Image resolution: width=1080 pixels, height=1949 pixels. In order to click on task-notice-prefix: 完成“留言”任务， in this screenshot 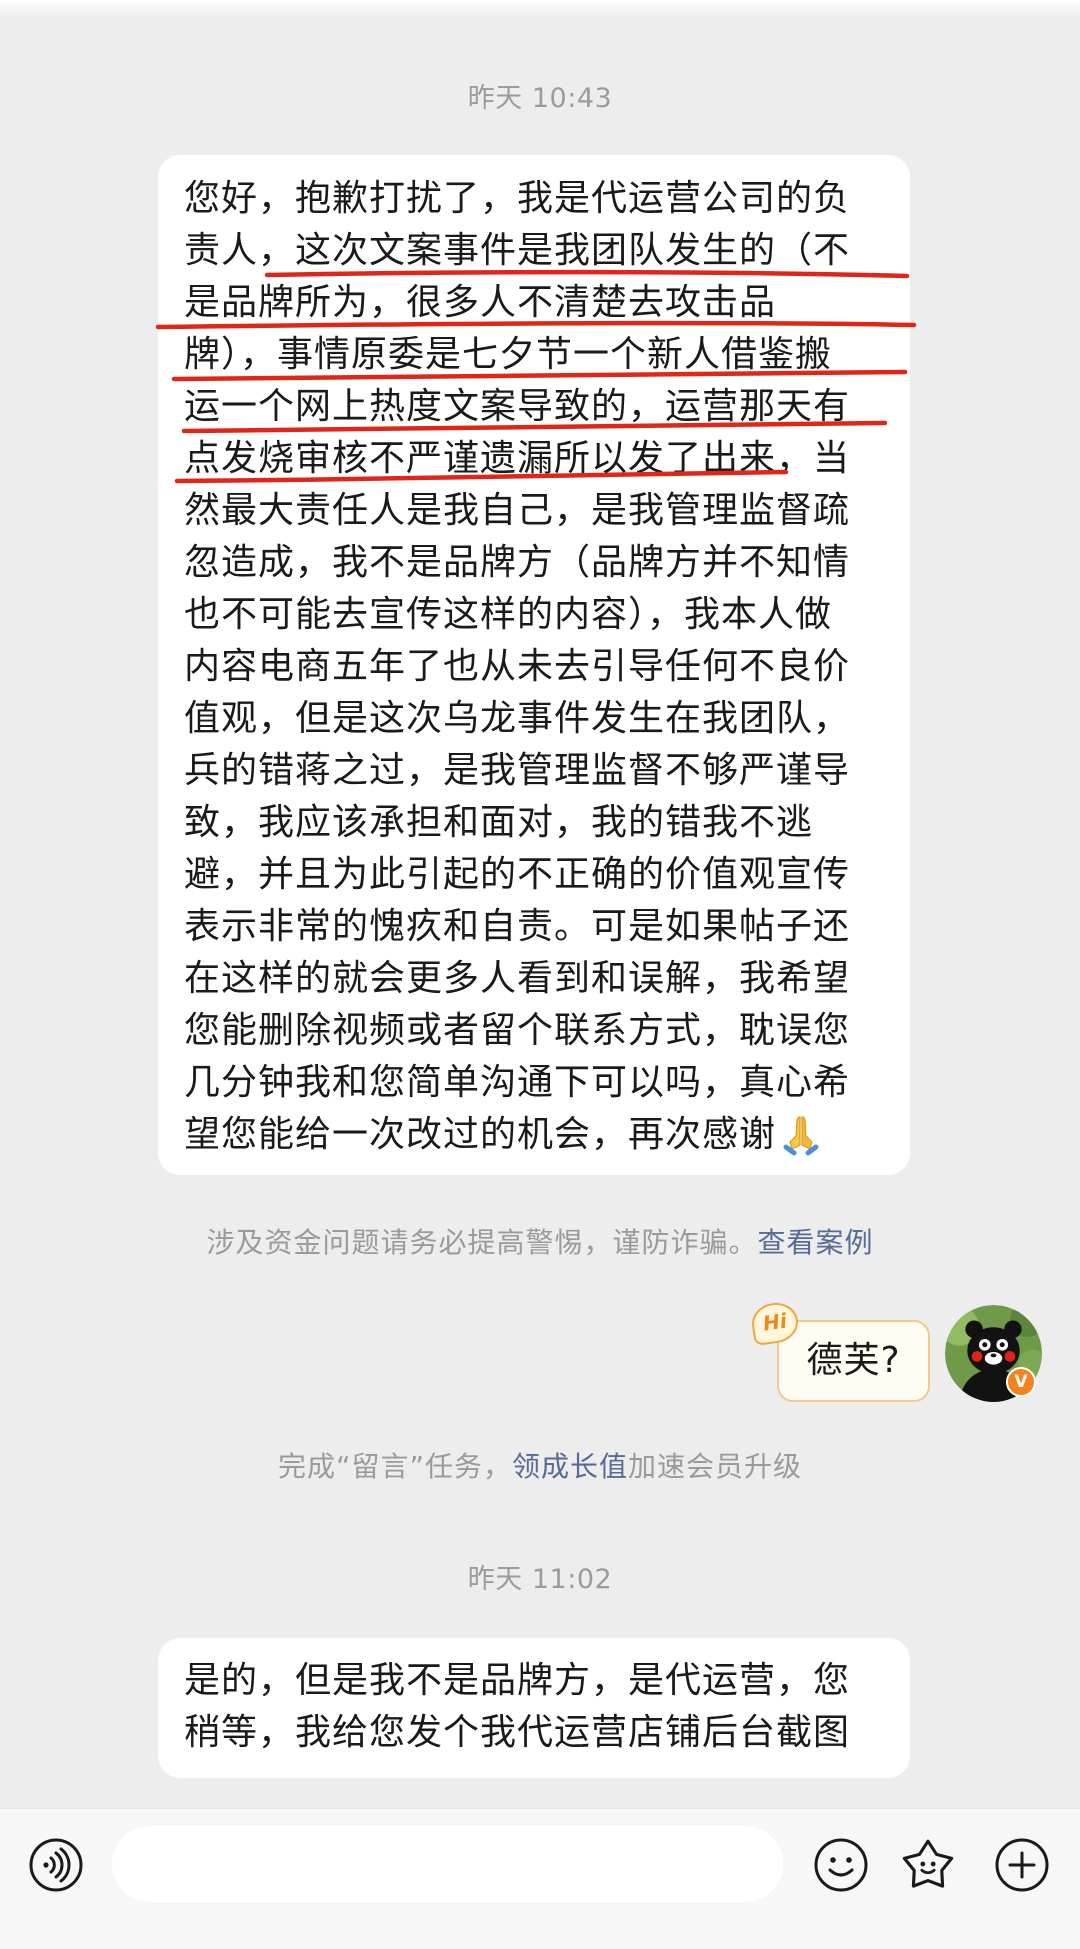, I will do `click(394, 1466)`.